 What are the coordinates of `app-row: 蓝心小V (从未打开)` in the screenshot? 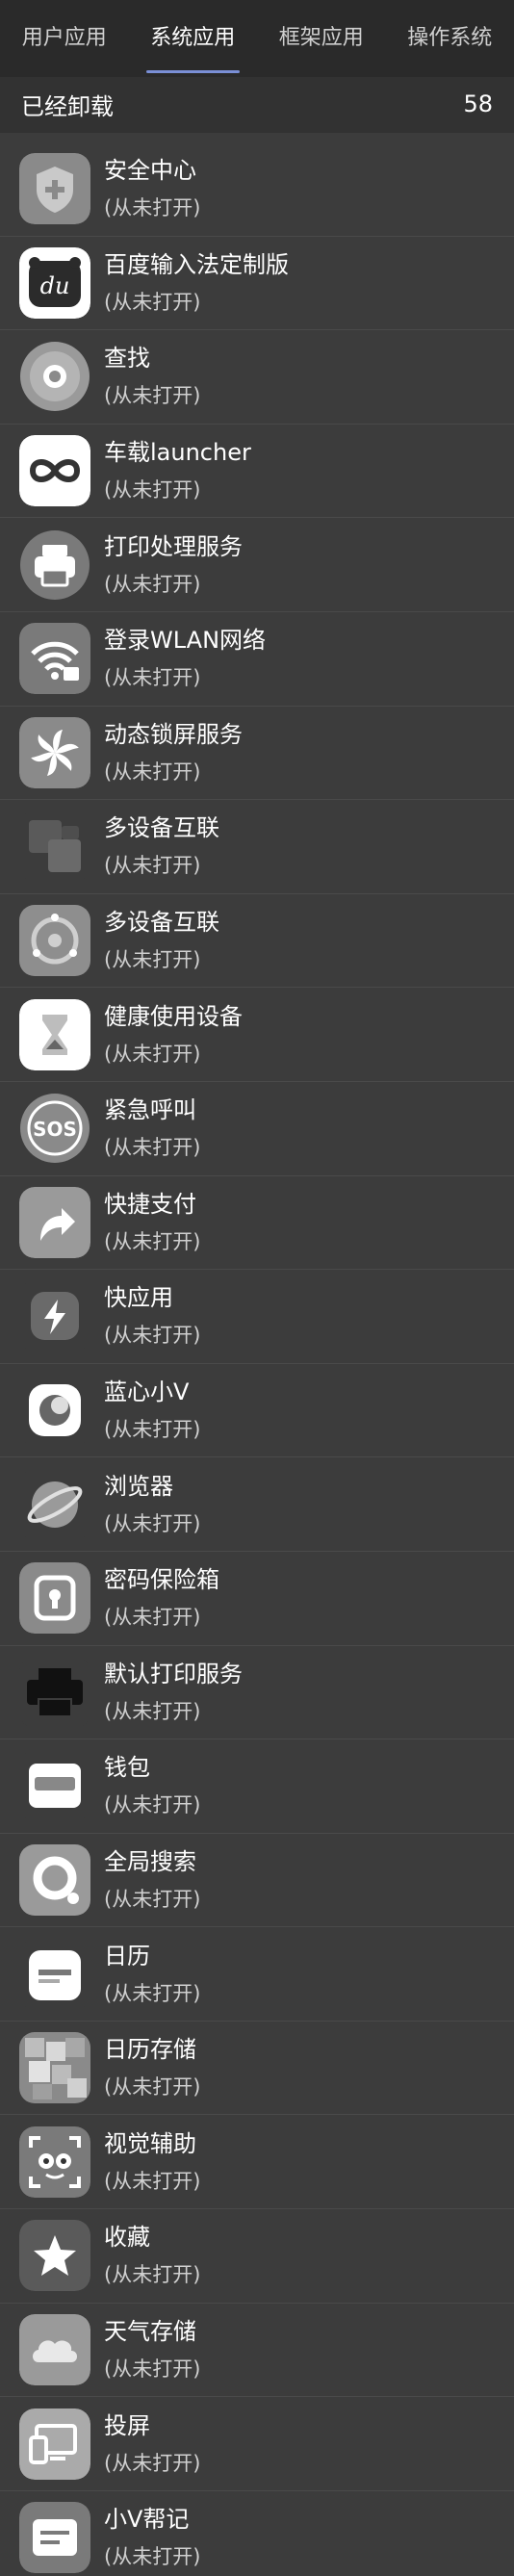 It's located at (257, 1411).